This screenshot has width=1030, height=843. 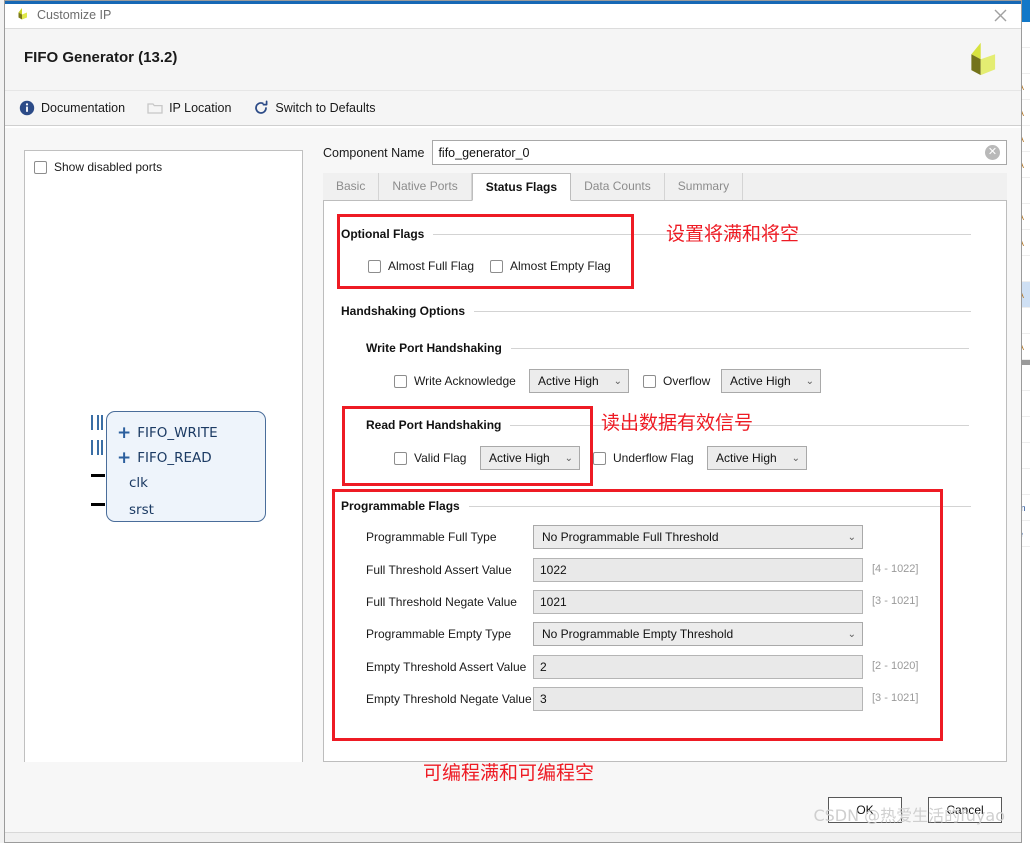 I want to click on almost-empty-flag-checkbox: Almost Empty Flag, so click(x=550, y=266).